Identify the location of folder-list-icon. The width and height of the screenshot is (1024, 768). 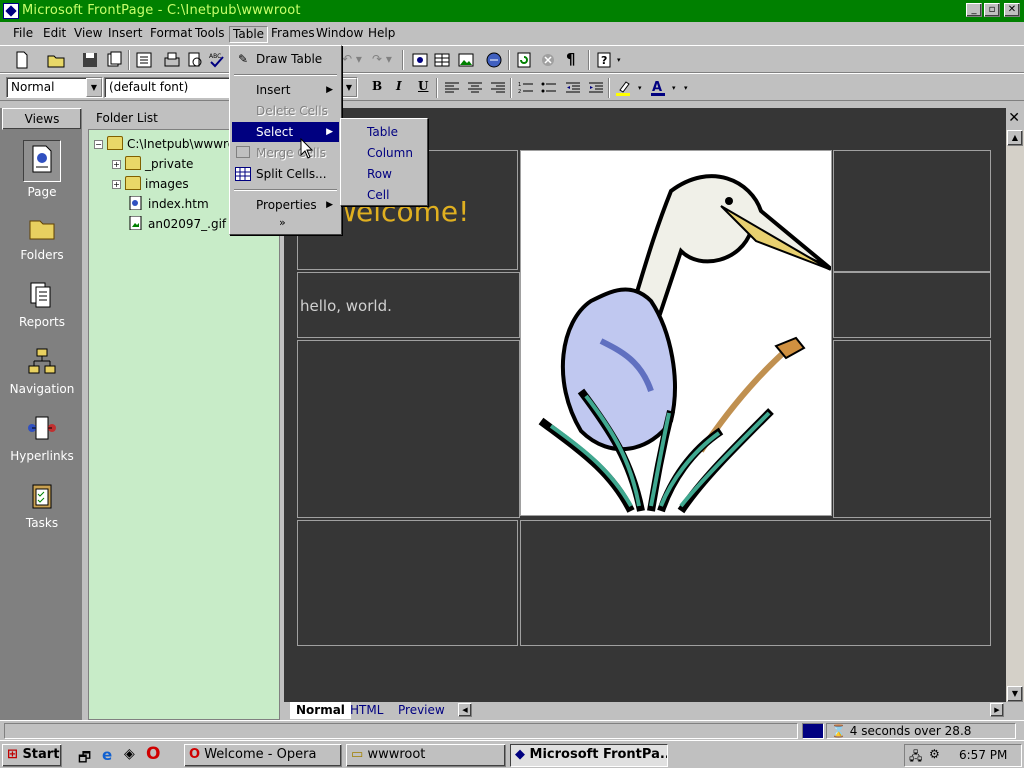
(144, 60).